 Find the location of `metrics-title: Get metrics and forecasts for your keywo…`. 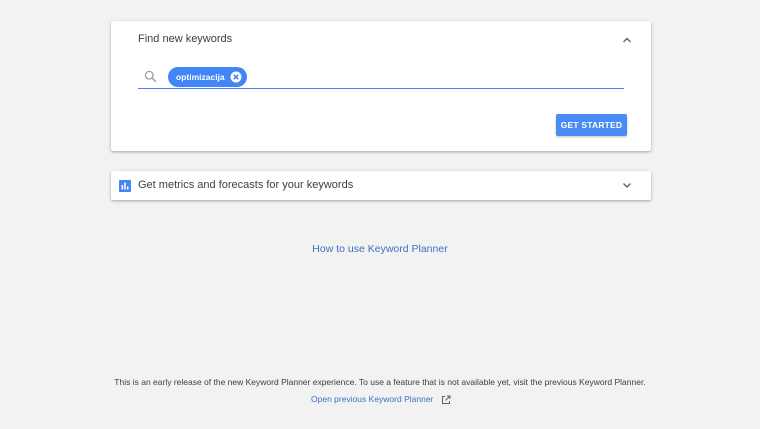

metrics-title: Get metrics and forecasts for your keywo… is located at coordinates (246, 185).